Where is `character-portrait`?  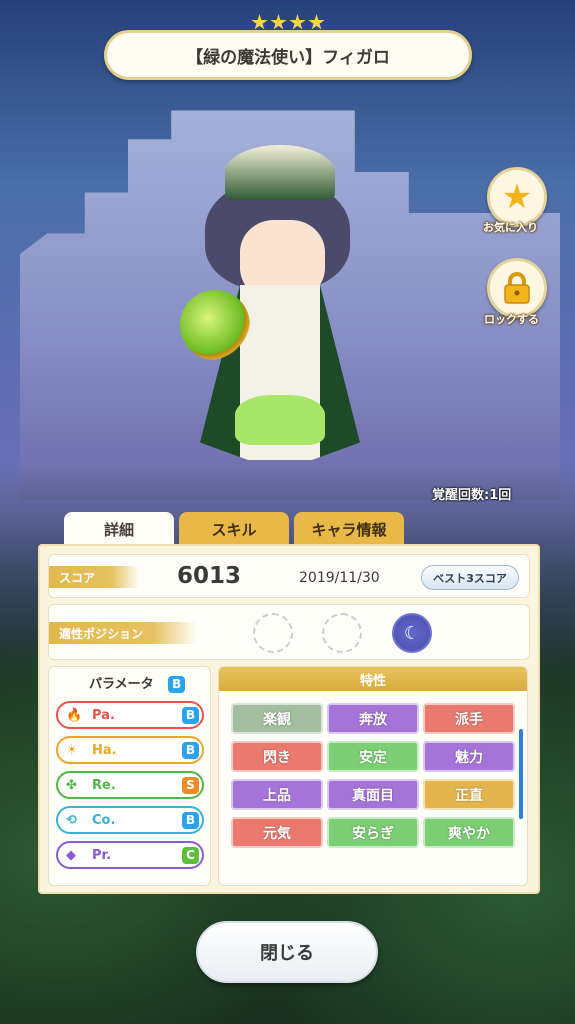
character-portrait is located at coordinates (280, 307).